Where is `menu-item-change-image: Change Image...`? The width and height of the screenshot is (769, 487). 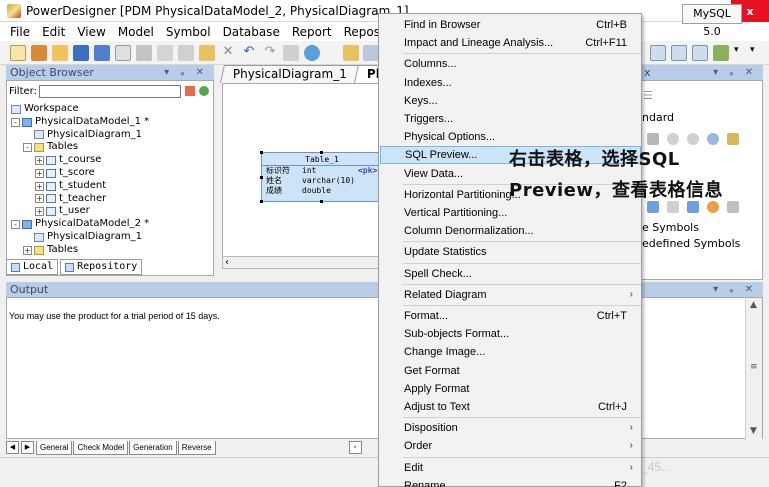
menu-item-change-image: Change Image... is located at coordinates (510, 352).